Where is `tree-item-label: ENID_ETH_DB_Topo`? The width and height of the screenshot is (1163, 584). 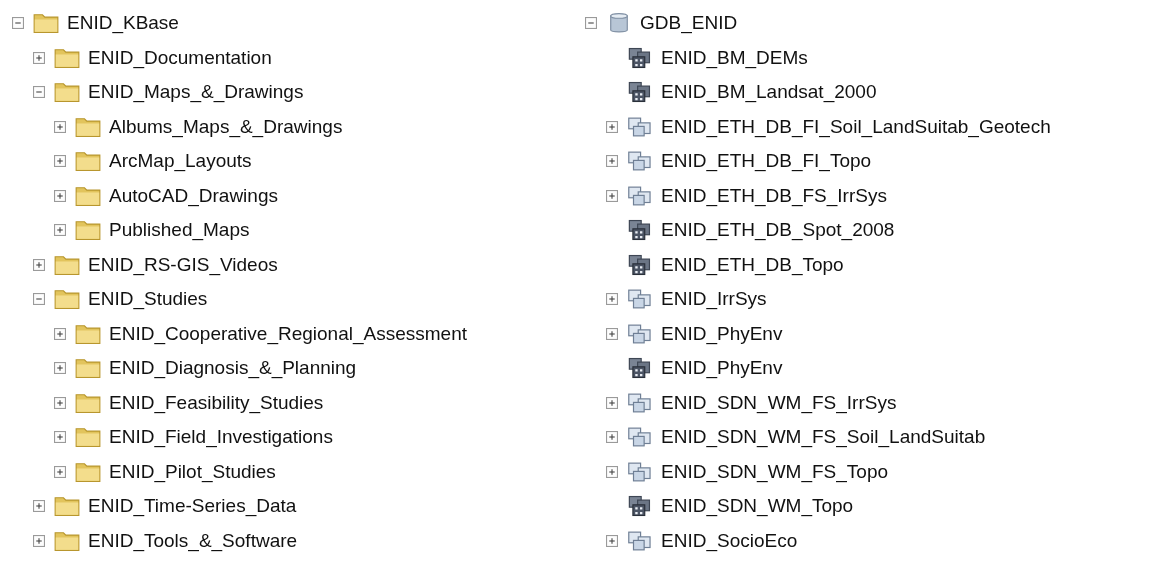 tree-item-label: ENID_ETH_DB_Topo is located at coordinates (752, 264).